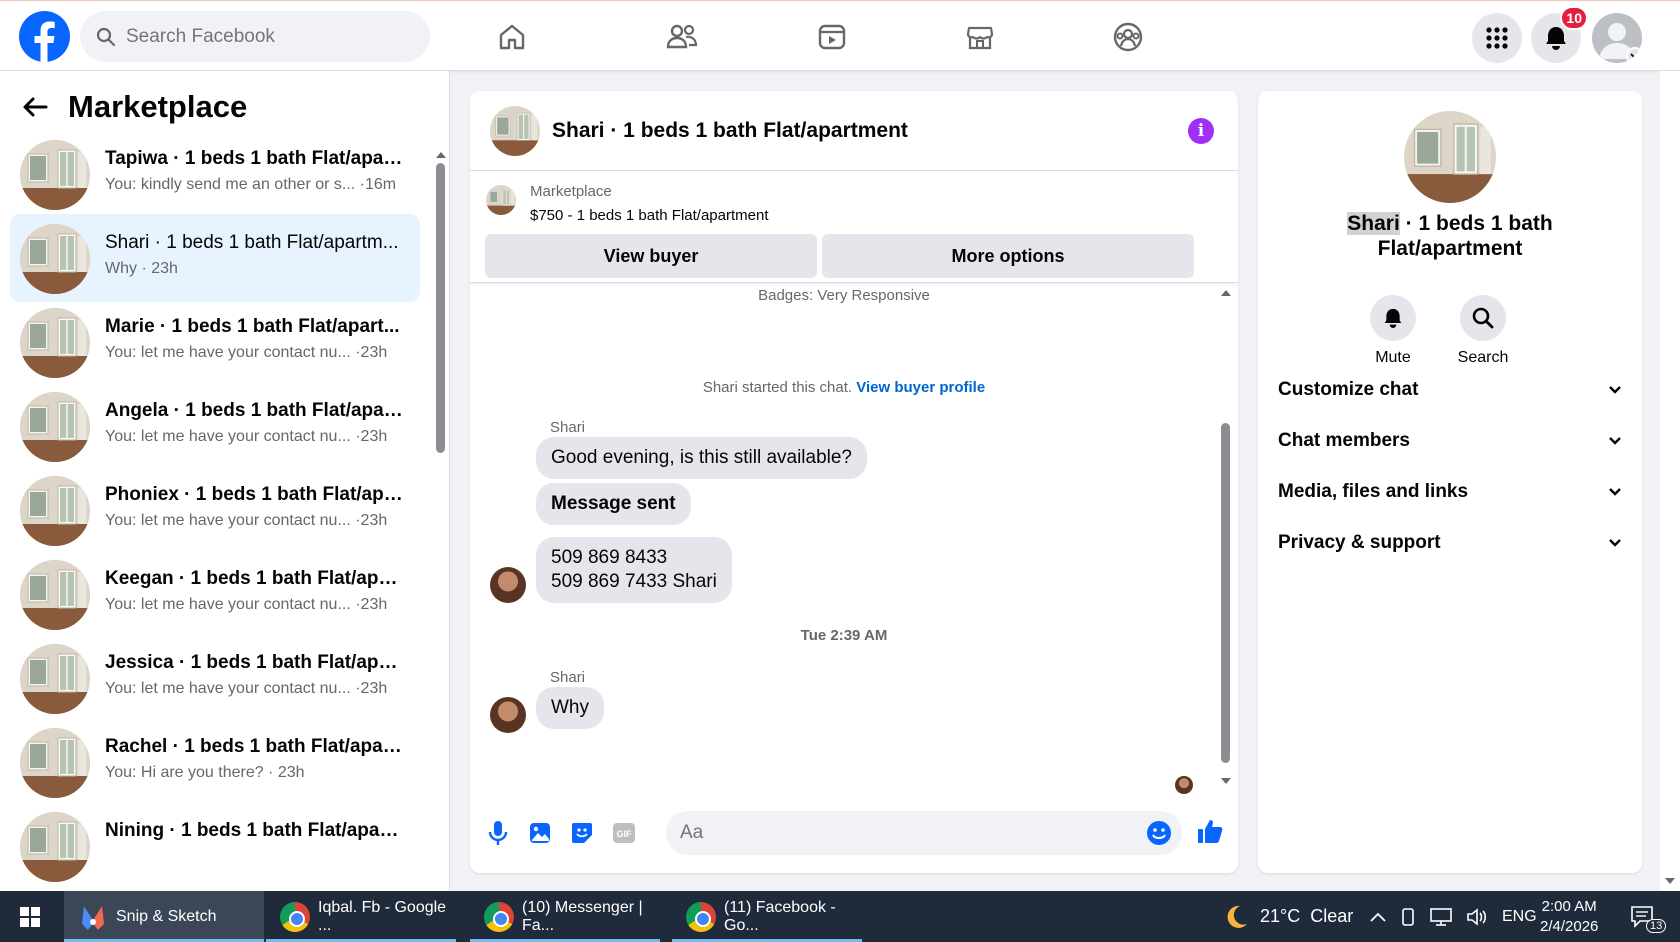  I want to click on home-icon, so click(512, 37).